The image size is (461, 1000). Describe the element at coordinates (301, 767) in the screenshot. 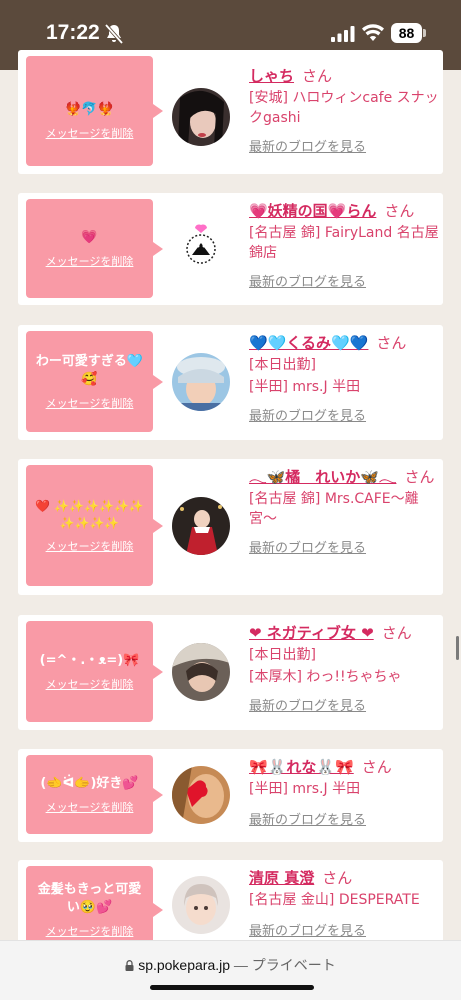

I see `cast-name-link: 🎀🐰れな🐰🎀` at that location.